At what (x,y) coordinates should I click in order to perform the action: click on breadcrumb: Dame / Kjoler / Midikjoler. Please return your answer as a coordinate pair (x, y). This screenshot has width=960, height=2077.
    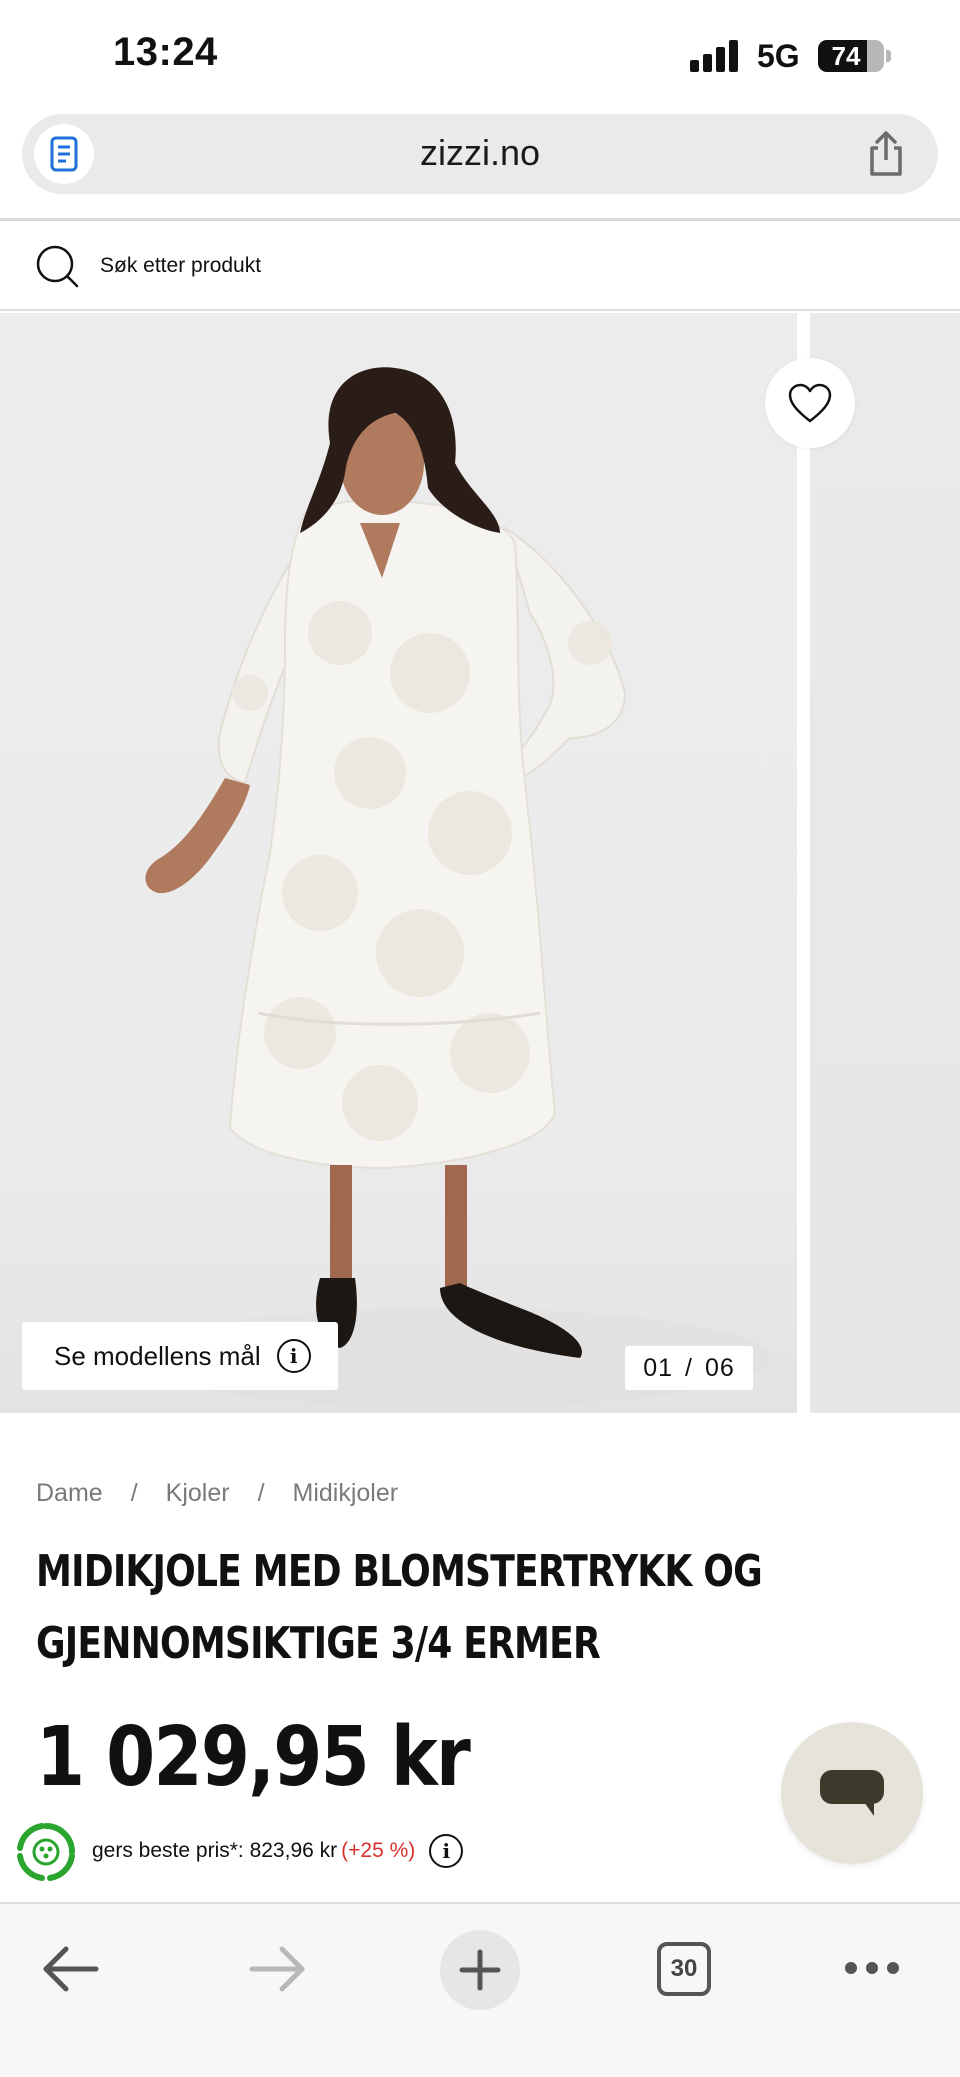
    Looking at the image, I should click on (217, 1493).